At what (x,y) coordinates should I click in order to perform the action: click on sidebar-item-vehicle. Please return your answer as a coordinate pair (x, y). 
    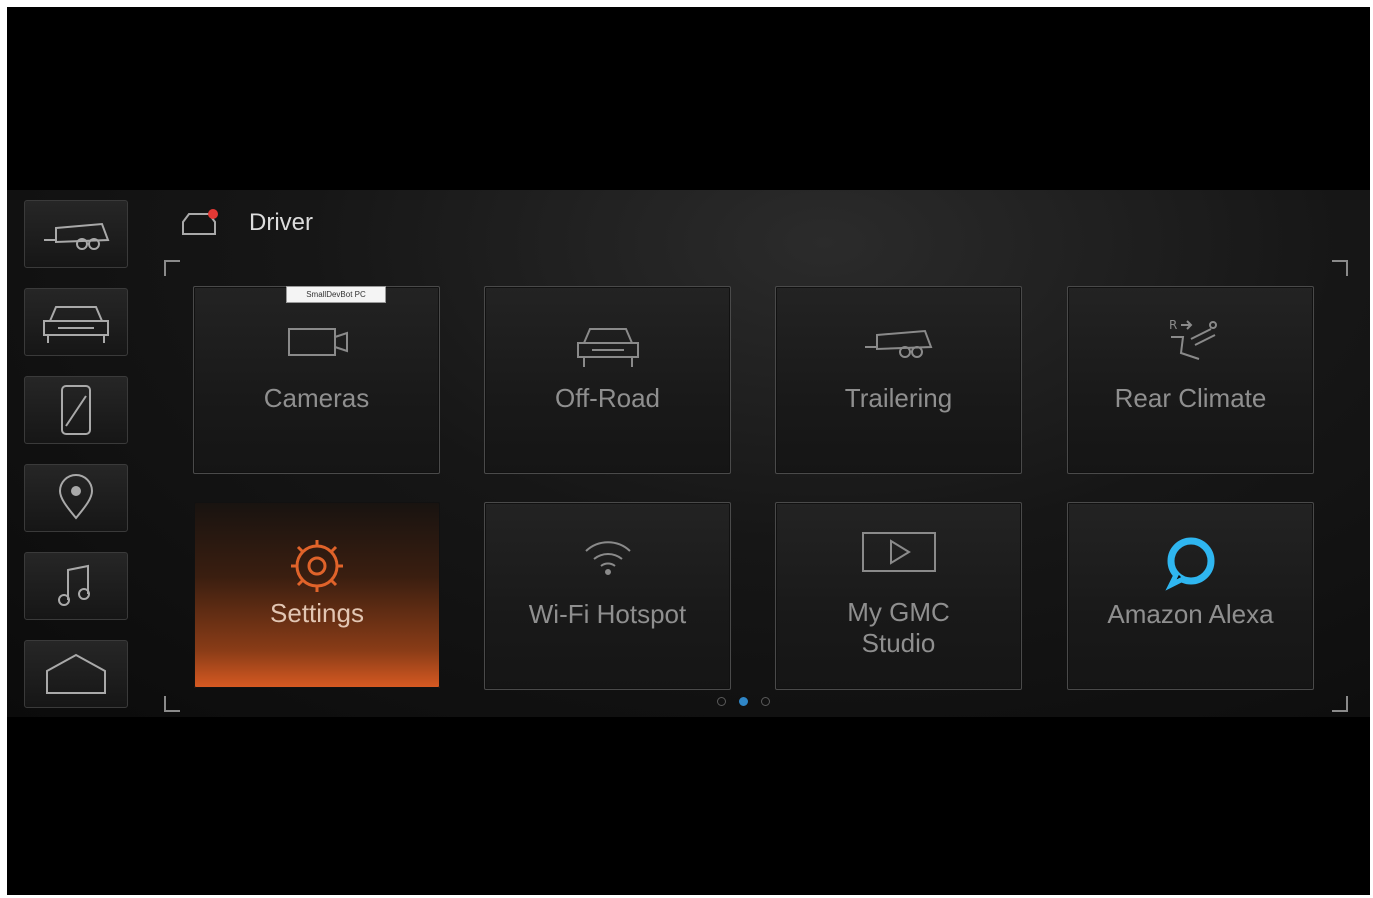
    Looking at the image, I should click on (76, 322).